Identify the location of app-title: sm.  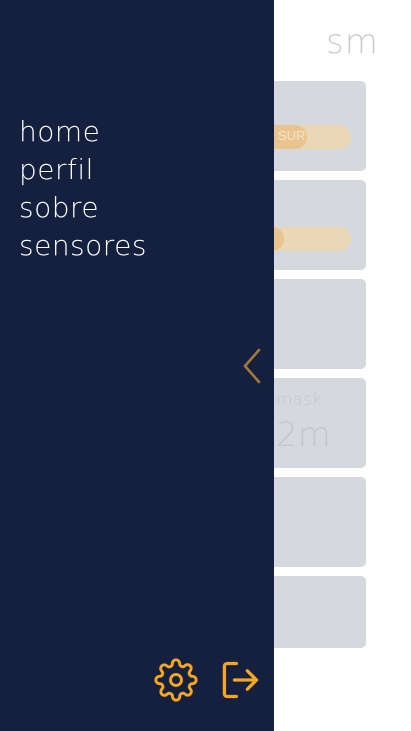
(352, 42).